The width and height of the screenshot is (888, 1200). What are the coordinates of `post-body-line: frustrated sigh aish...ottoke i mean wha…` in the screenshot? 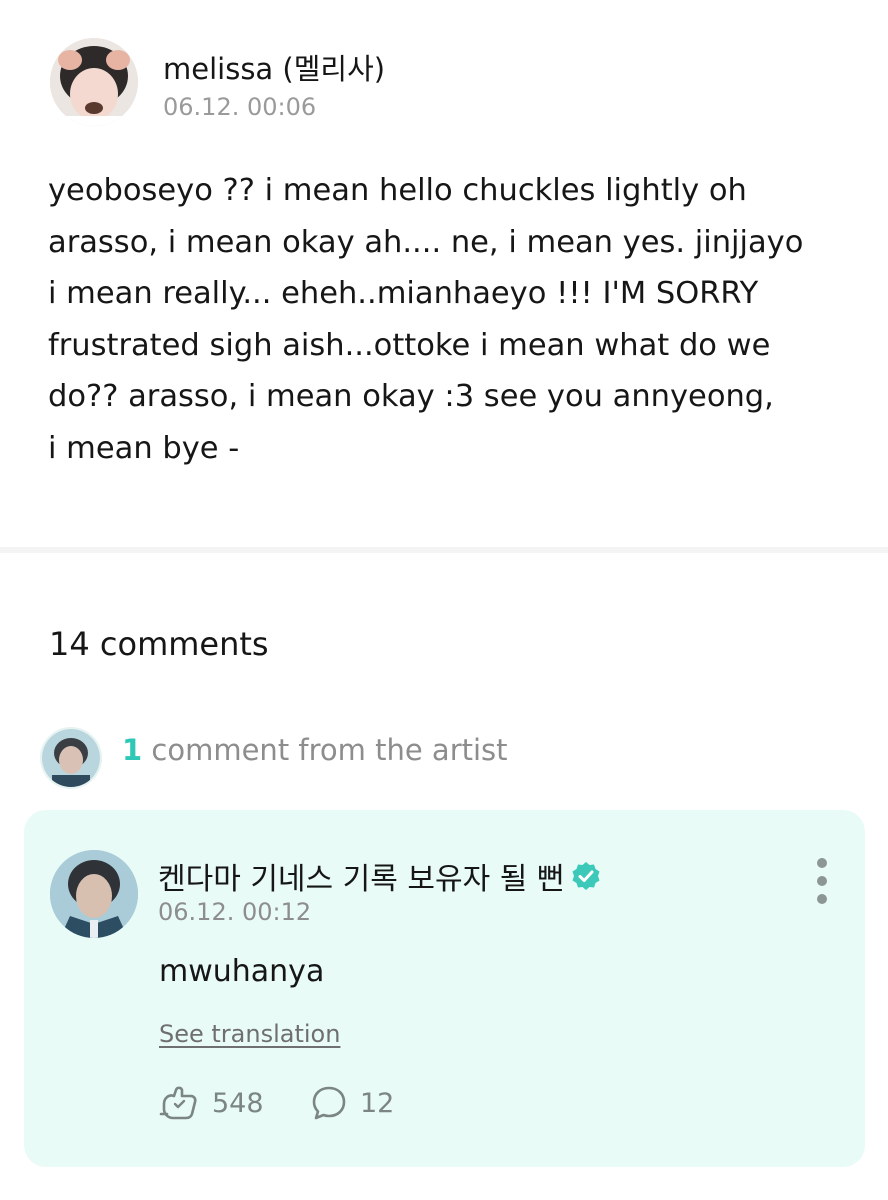 It's located at (409, 345).